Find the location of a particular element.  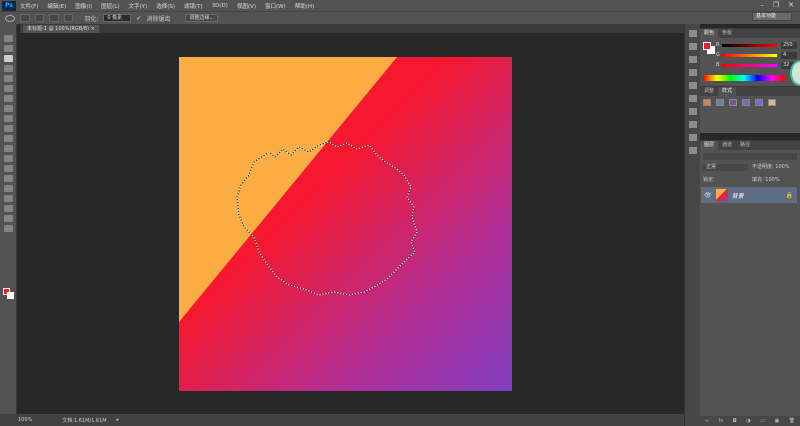

tab-paths: 路径 is located at coordinates (745, 145).